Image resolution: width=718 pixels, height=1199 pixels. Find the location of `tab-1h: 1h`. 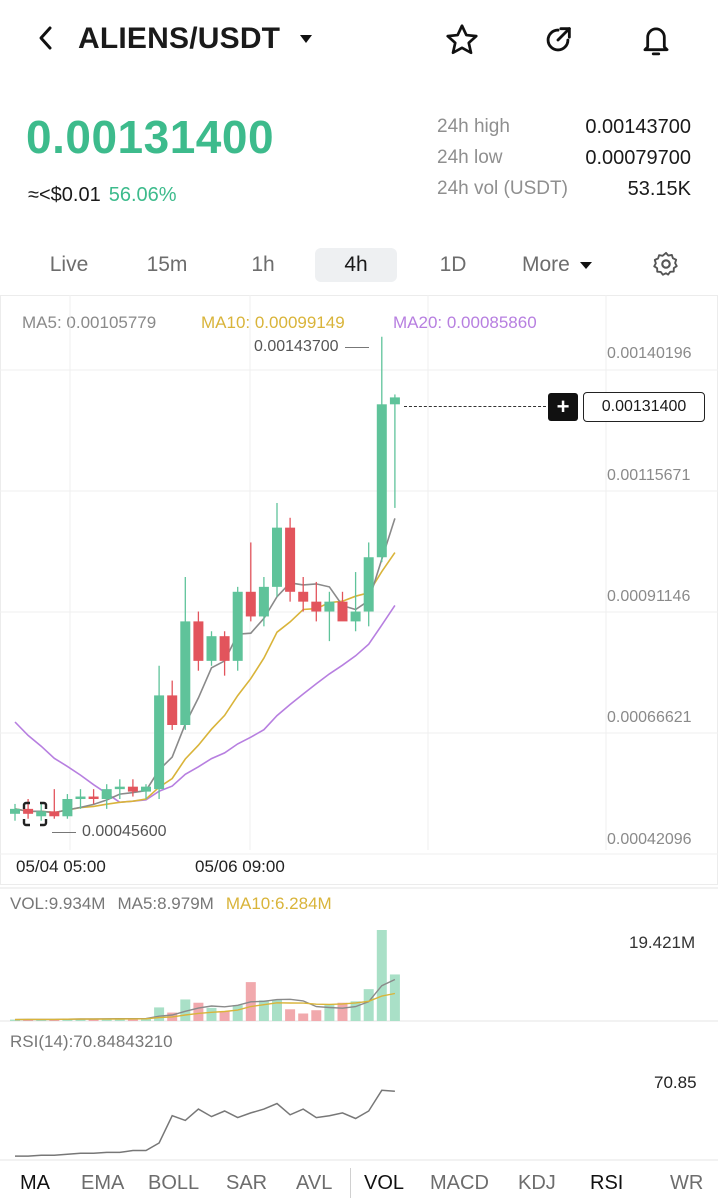

tab-1h: 1h is located at coordinates (263, 265).